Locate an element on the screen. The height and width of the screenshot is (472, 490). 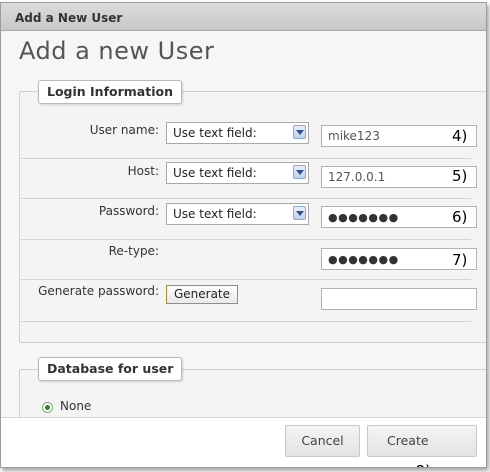
host-source-value: Use text field: is located at coordinates (215, 173).